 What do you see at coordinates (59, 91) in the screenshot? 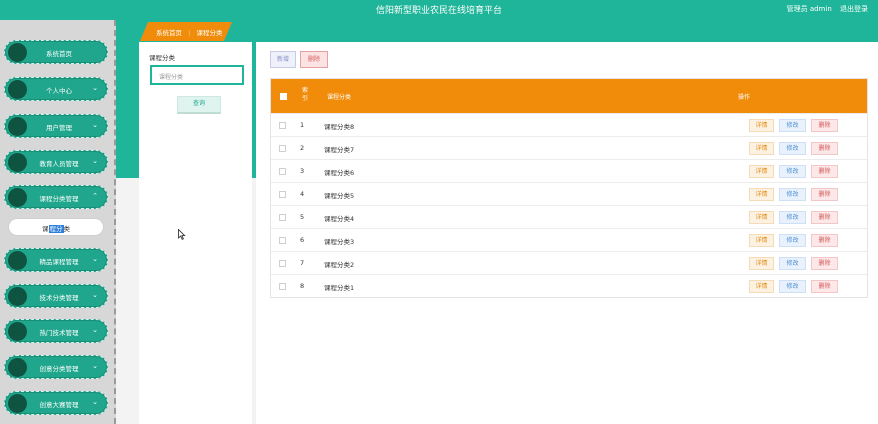
I see `sidebar-item-label: 个人中心` at bounding box center [59, 91].